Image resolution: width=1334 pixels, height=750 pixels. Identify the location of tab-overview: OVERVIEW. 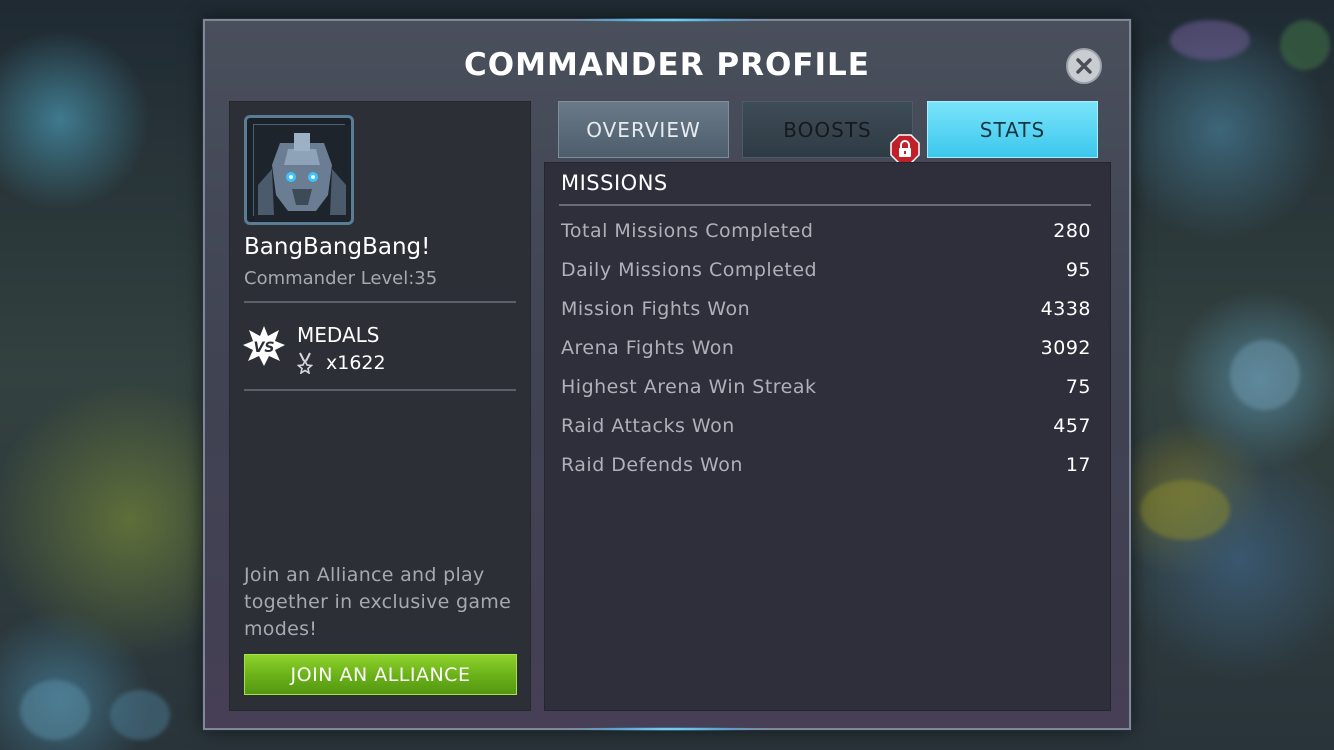
(643, 129).